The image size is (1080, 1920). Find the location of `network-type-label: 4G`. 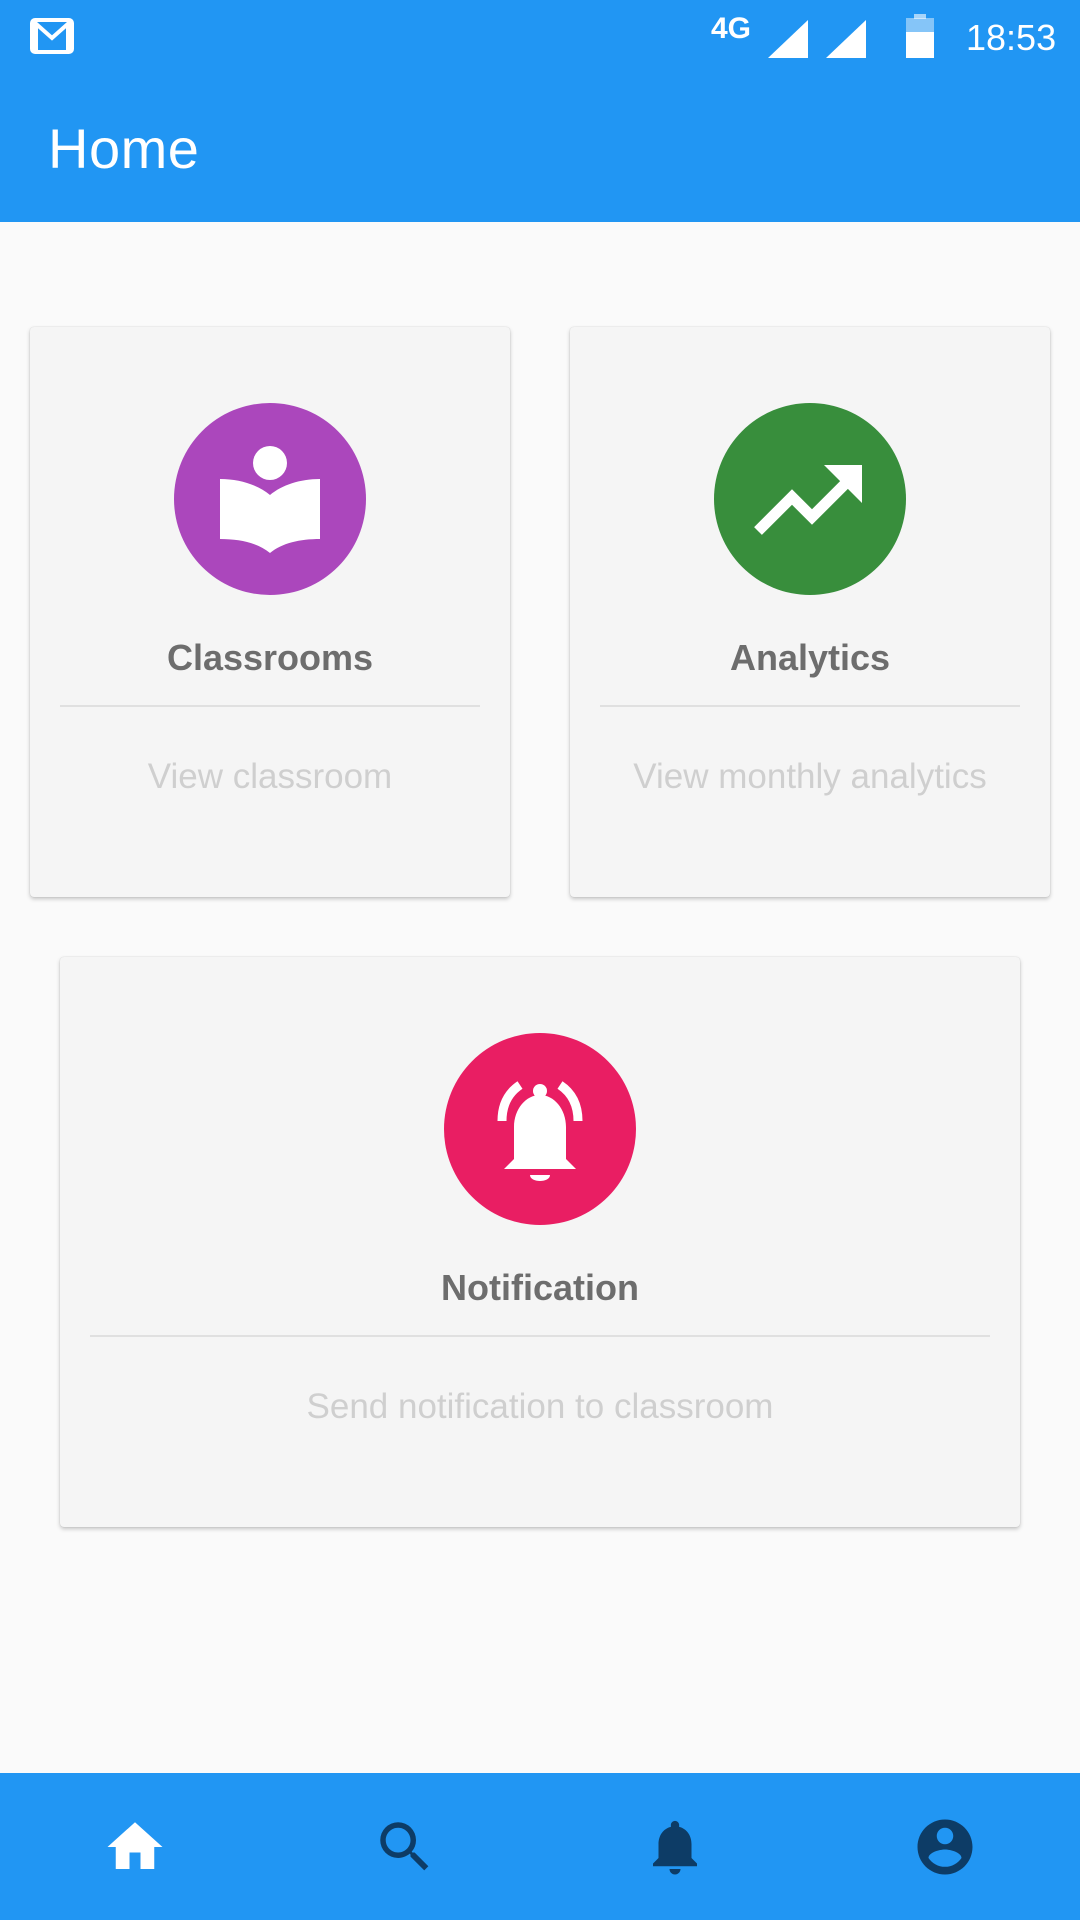

network-type-label: 4G is located at coordinates (731, 28).